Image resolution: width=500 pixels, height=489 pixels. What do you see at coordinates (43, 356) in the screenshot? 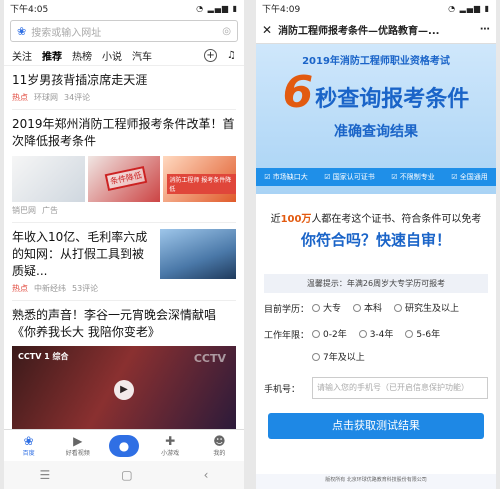
I see `cctv-logo: CCTV 1 综合` at bounding box center [43, 356].